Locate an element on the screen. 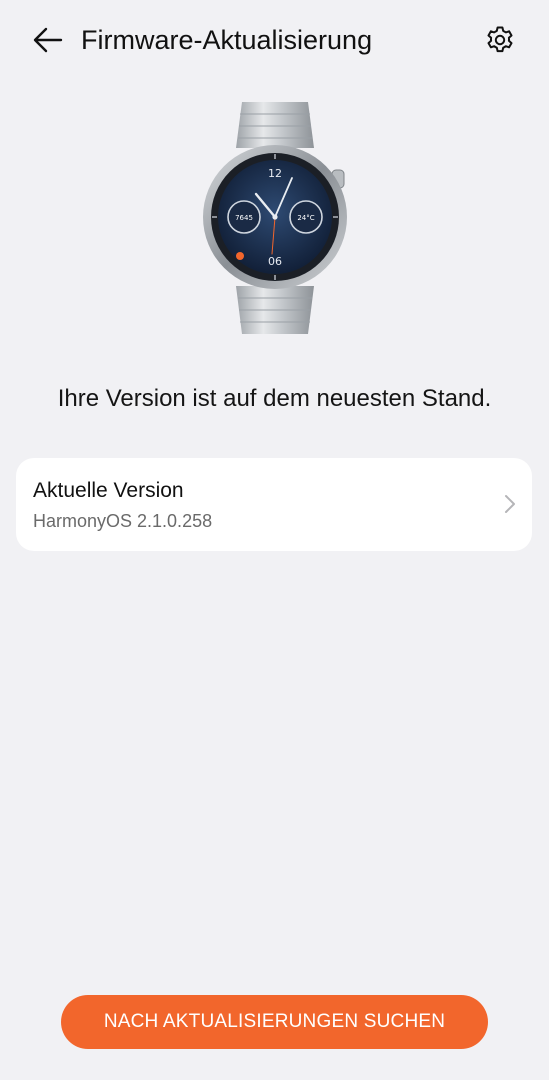  update-status-message: Ihre Version ist auf dem neuesten Stand. is located at coordinates (274, 398).